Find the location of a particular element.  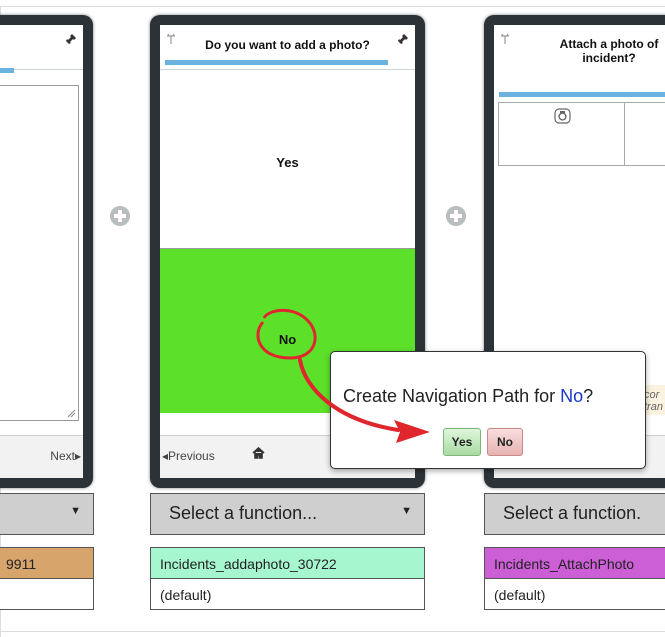

annotation-arrow is located at coordinates (349, 395).